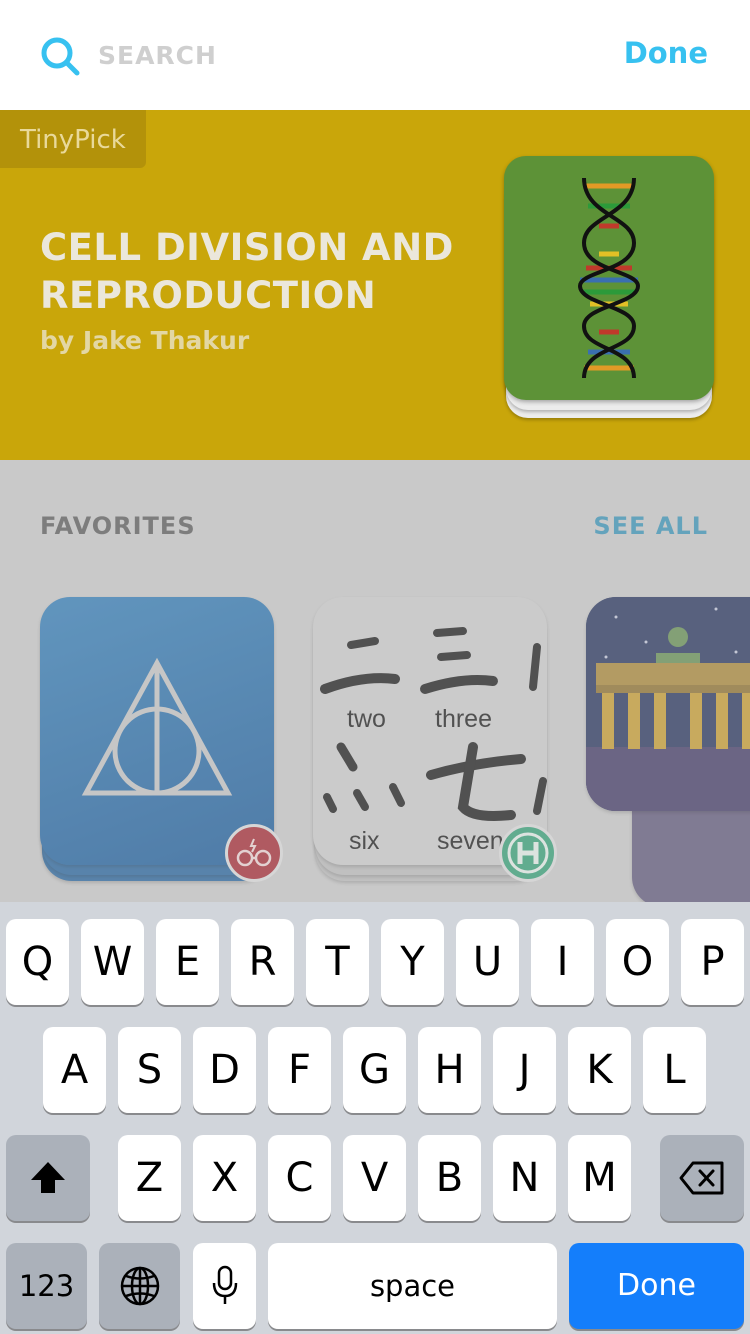 The image size is (750, 1334). I want to click on favorite-card-chinese-numbers: two three six seven, so click(435, 742).